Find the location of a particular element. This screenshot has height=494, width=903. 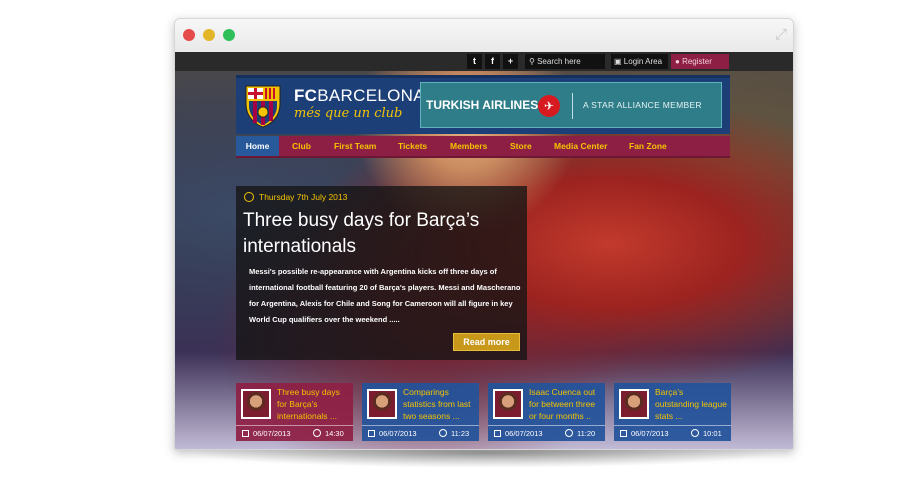

nav-item-tickets: Tickets is located at coordinates (412, 146).